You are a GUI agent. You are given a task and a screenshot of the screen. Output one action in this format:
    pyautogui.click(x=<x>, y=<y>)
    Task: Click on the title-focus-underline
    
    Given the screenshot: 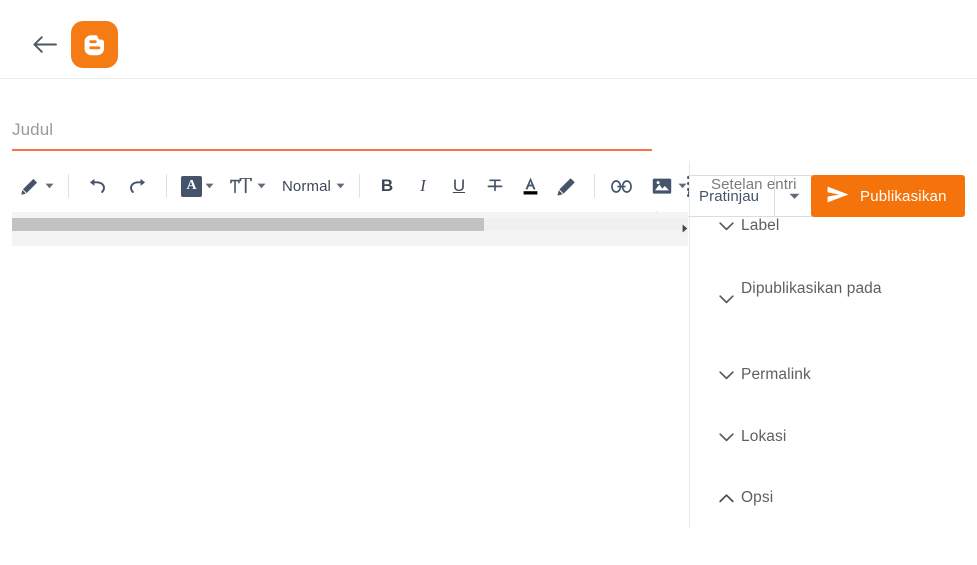 What is the action you would take?
    pyautogui.click(x=332, y=150)
    